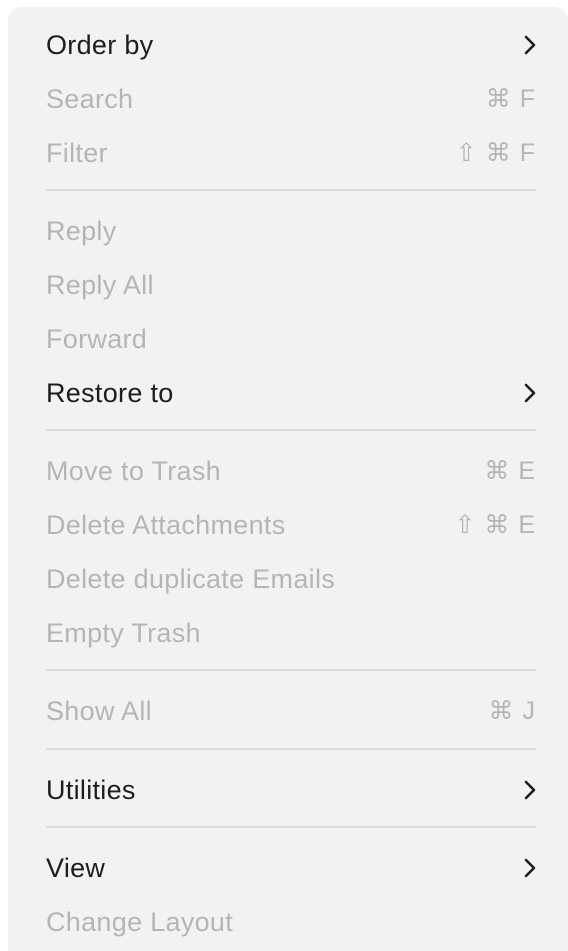  Describe the element at coordinates (100, 284) in the screenshot. I see `menu-item-label: Reply All` at that location.